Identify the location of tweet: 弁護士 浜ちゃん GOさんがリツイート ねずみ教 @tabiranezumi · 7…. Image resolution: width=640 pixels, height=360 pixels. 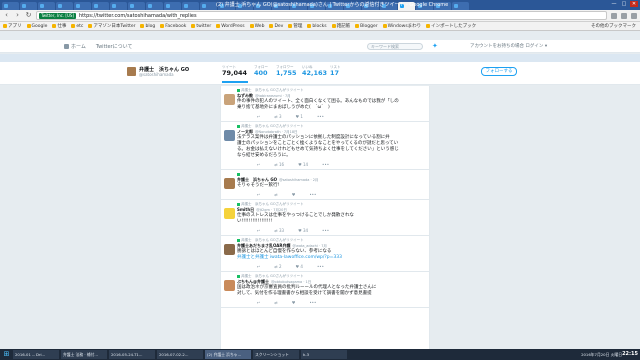
(325, 104).